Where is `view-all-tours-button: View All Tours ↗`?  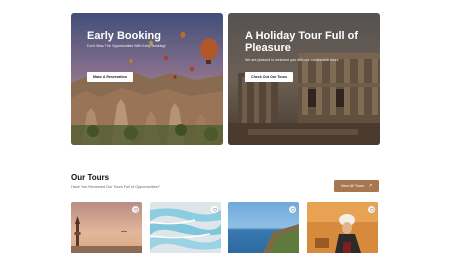
view-all-tours-button: View All Tours ↗ is located at coordinates (356, 186).